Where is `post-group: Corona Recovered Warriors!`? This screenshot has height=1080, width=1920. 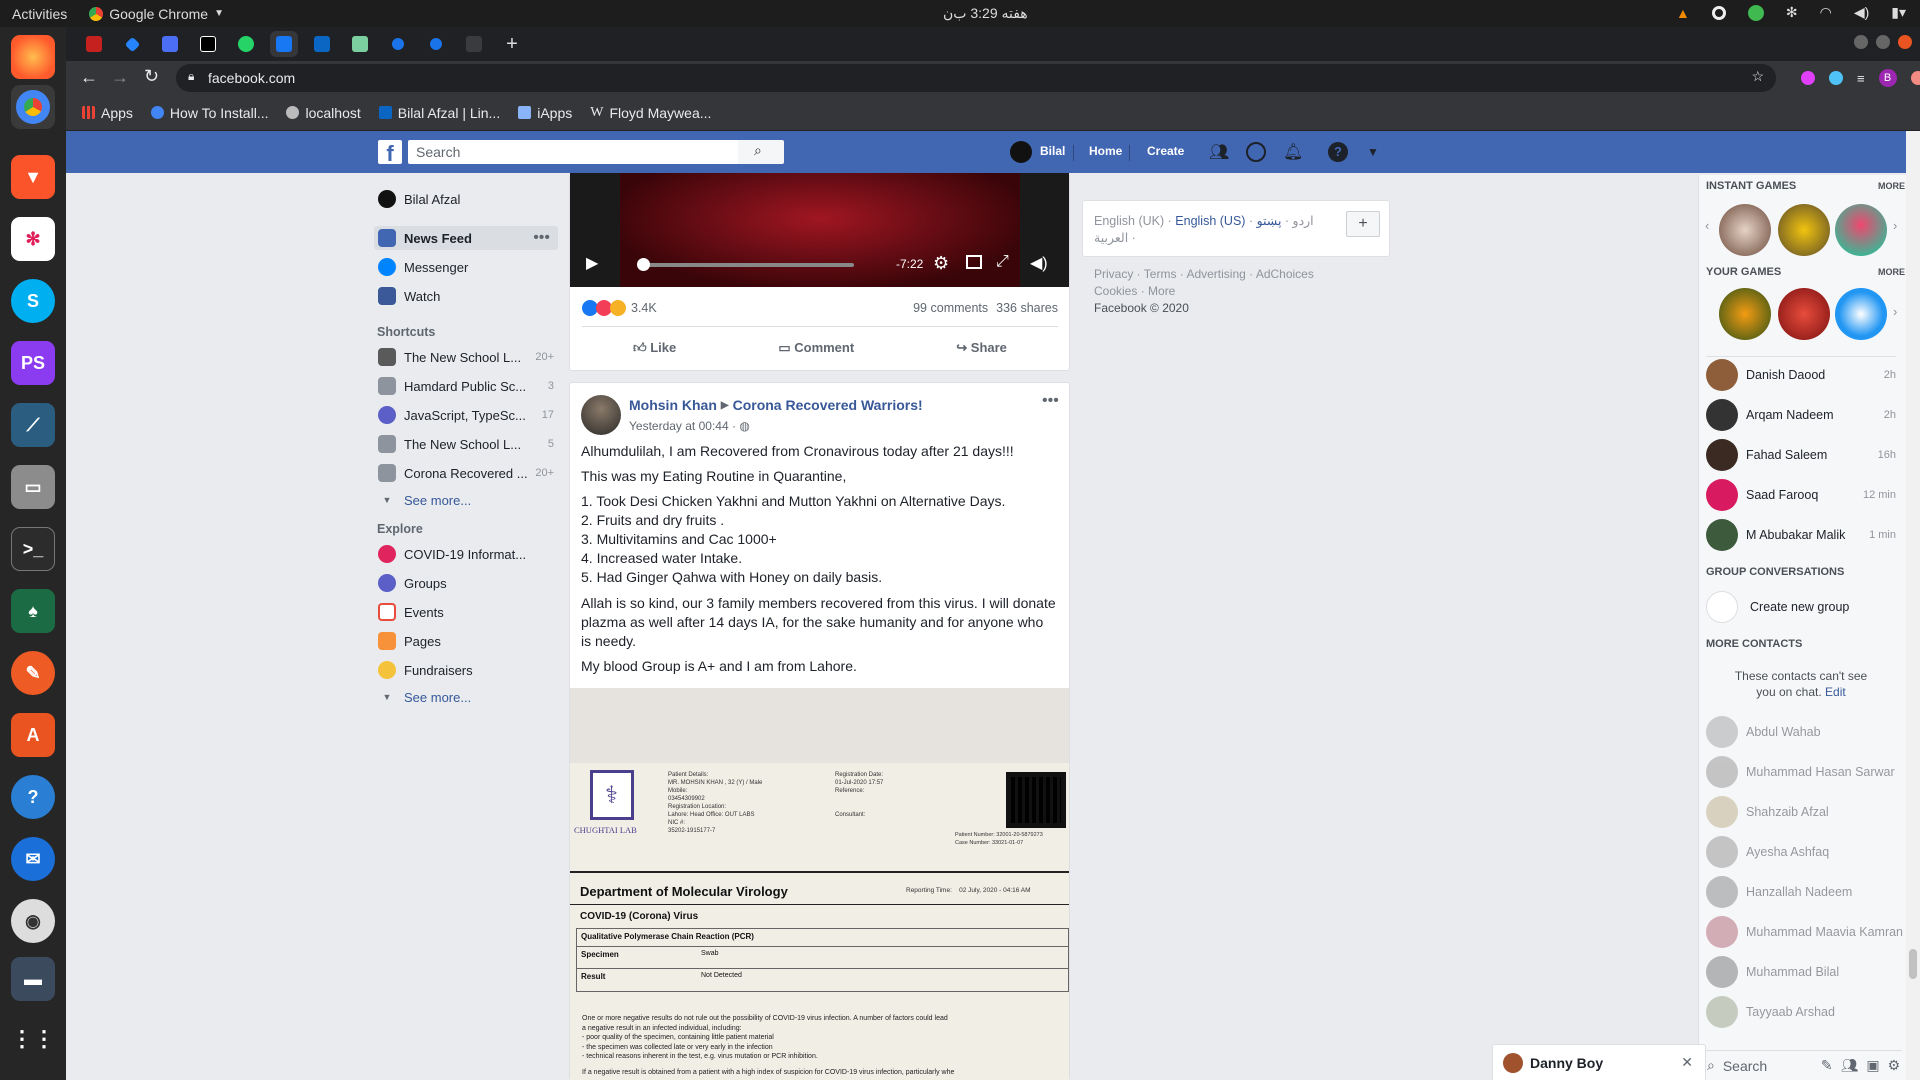 post-group: Corona Recovered Warriors! is located at coordinates (828, 405).